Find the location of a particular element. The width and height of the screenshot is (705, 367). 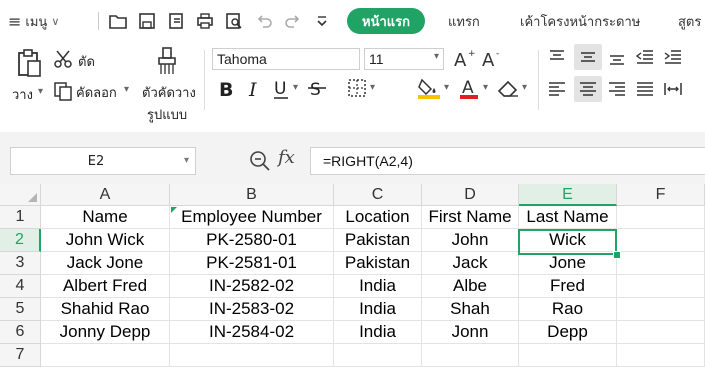

cell-f1 is located at coordinates (661, 217).